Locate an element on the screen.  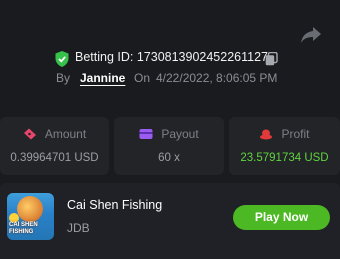
ticket-icon is located at coordinates (29, 134).